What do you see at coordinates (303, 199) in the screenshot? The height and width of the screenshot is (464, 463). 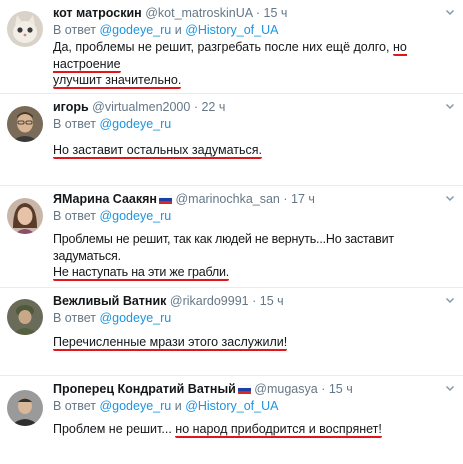 I see `timestamp: 17 ч` at bounding box center [303, 199].